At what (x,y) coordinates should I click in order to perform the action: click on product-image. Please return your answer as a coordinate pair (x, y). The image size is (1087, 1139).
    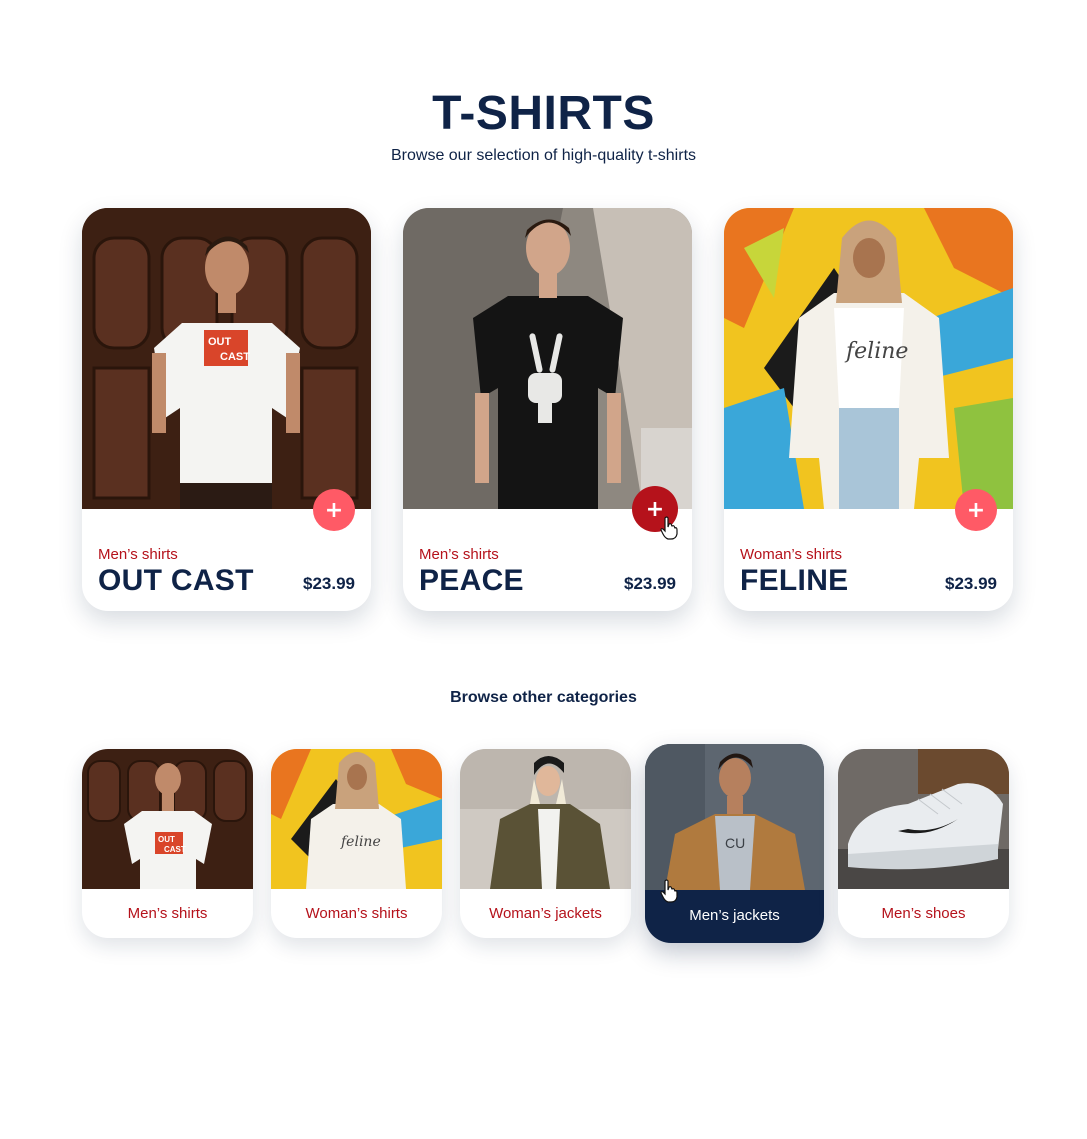
    Looking at the image, I should click on (547, 358).